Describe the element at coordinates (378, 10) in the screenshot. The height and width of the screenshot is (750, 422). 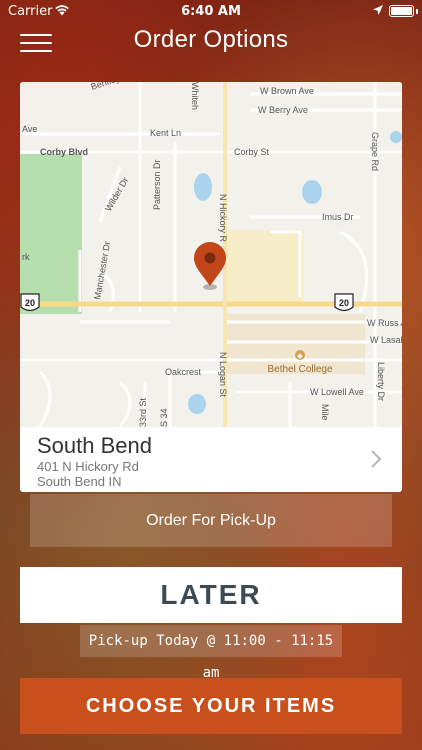
I see `location-arrow-icon` at that location.